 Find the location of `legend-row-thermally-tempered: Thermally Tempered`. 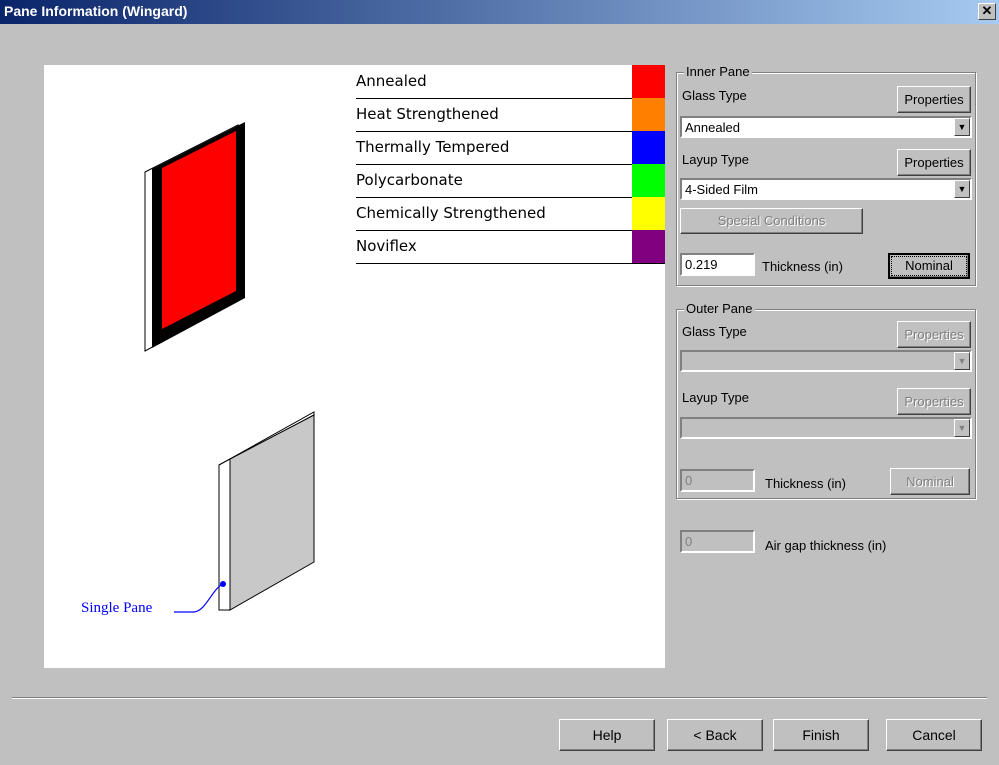

legend-row-thermally-tempered: Thermally Tempered is located at coordinates (510, 148).